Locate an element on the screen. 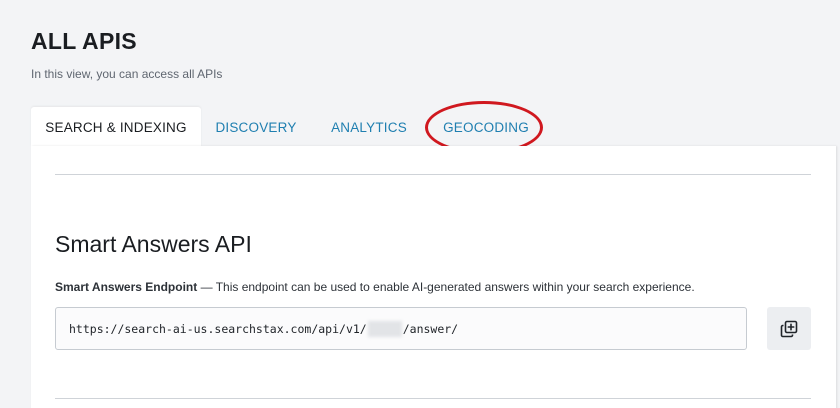  copy-plus-icon is located at coordinates (789, 328).